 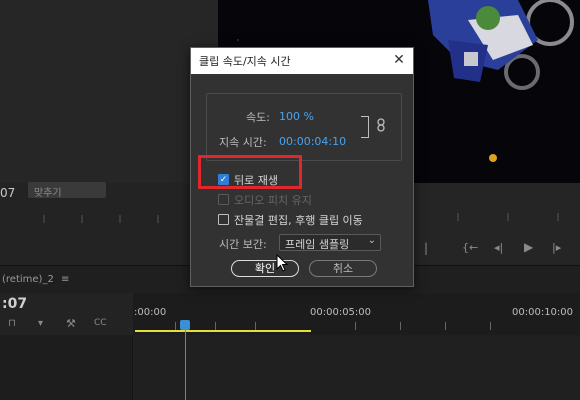 I want to click on time-interpolation-value: 프레임 샘플링, so click(x=317, y=244).